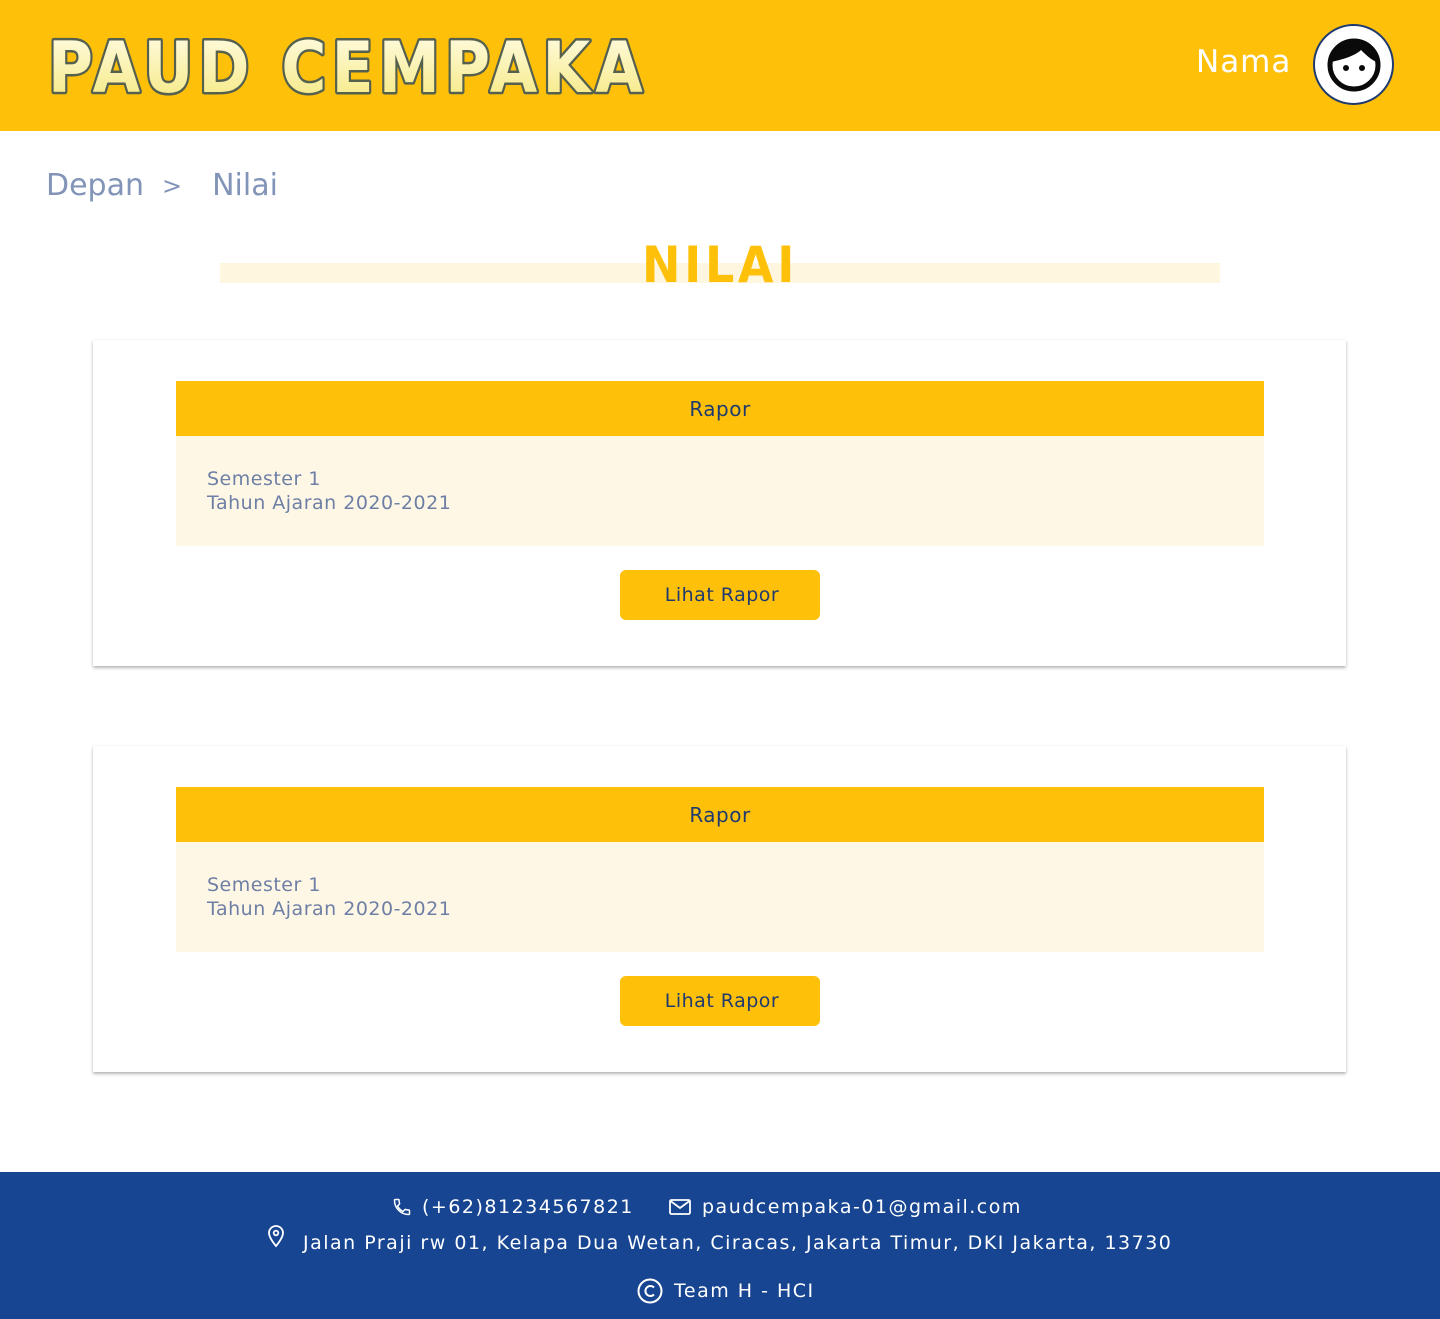 The image size is (1440, 1319). I want to click on footer-email: paudcempaka-01@gmail.com, so click(845, 1207).